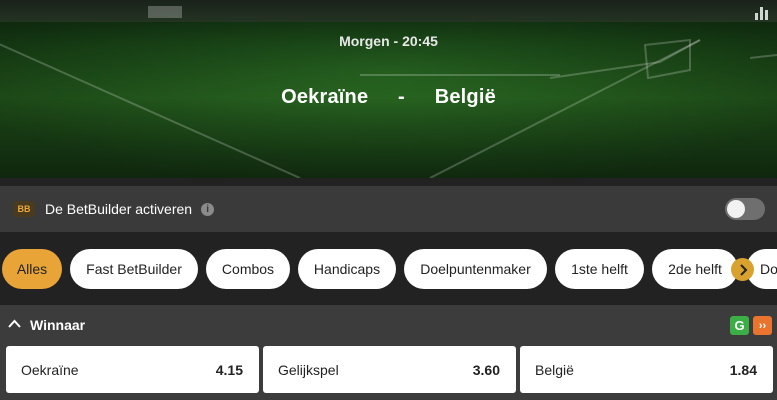 The width and height of the screenshot is (777, 400). Describe the element at coordinates (762, 13) in the screenshot. I see `stats-icon` at that location.